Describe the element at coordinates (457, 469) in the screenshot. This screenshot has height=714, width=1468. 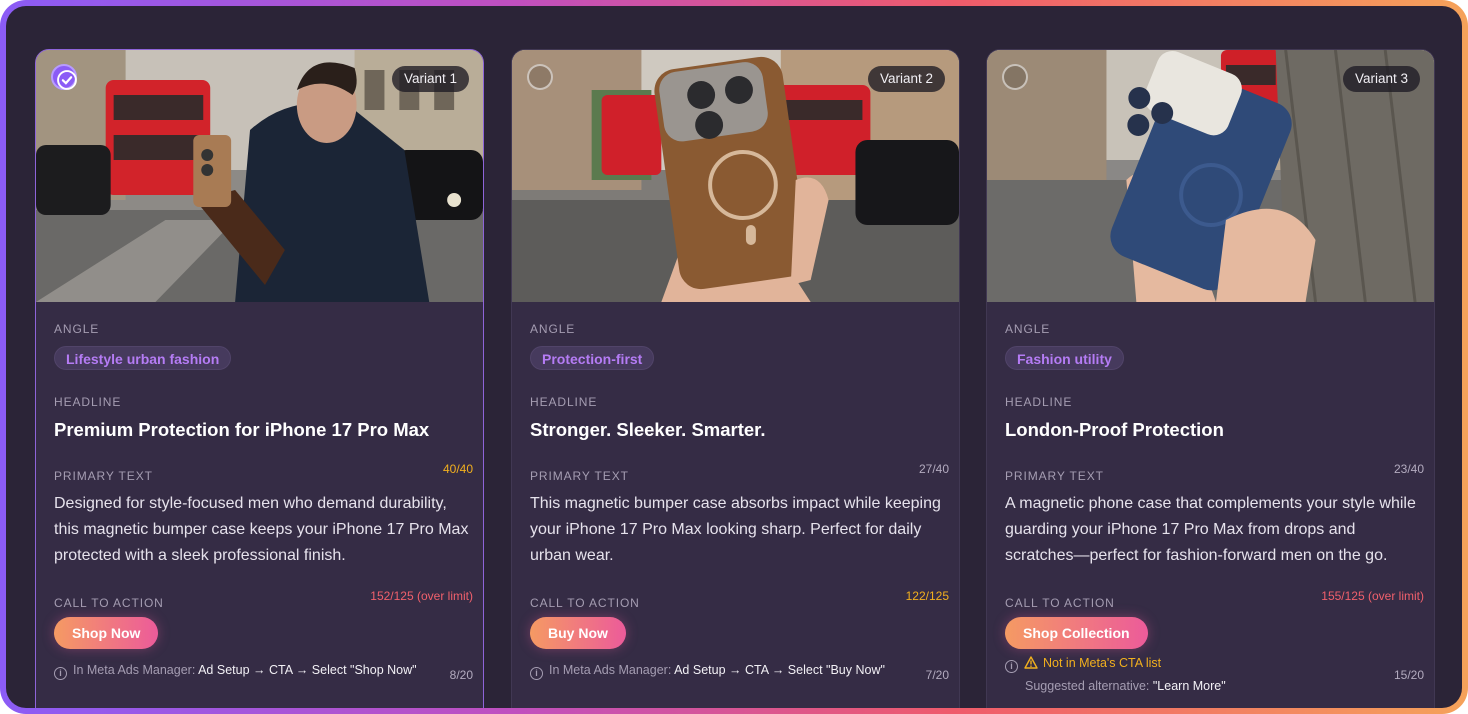
I see `headline-char-count: 40/40` at that location.